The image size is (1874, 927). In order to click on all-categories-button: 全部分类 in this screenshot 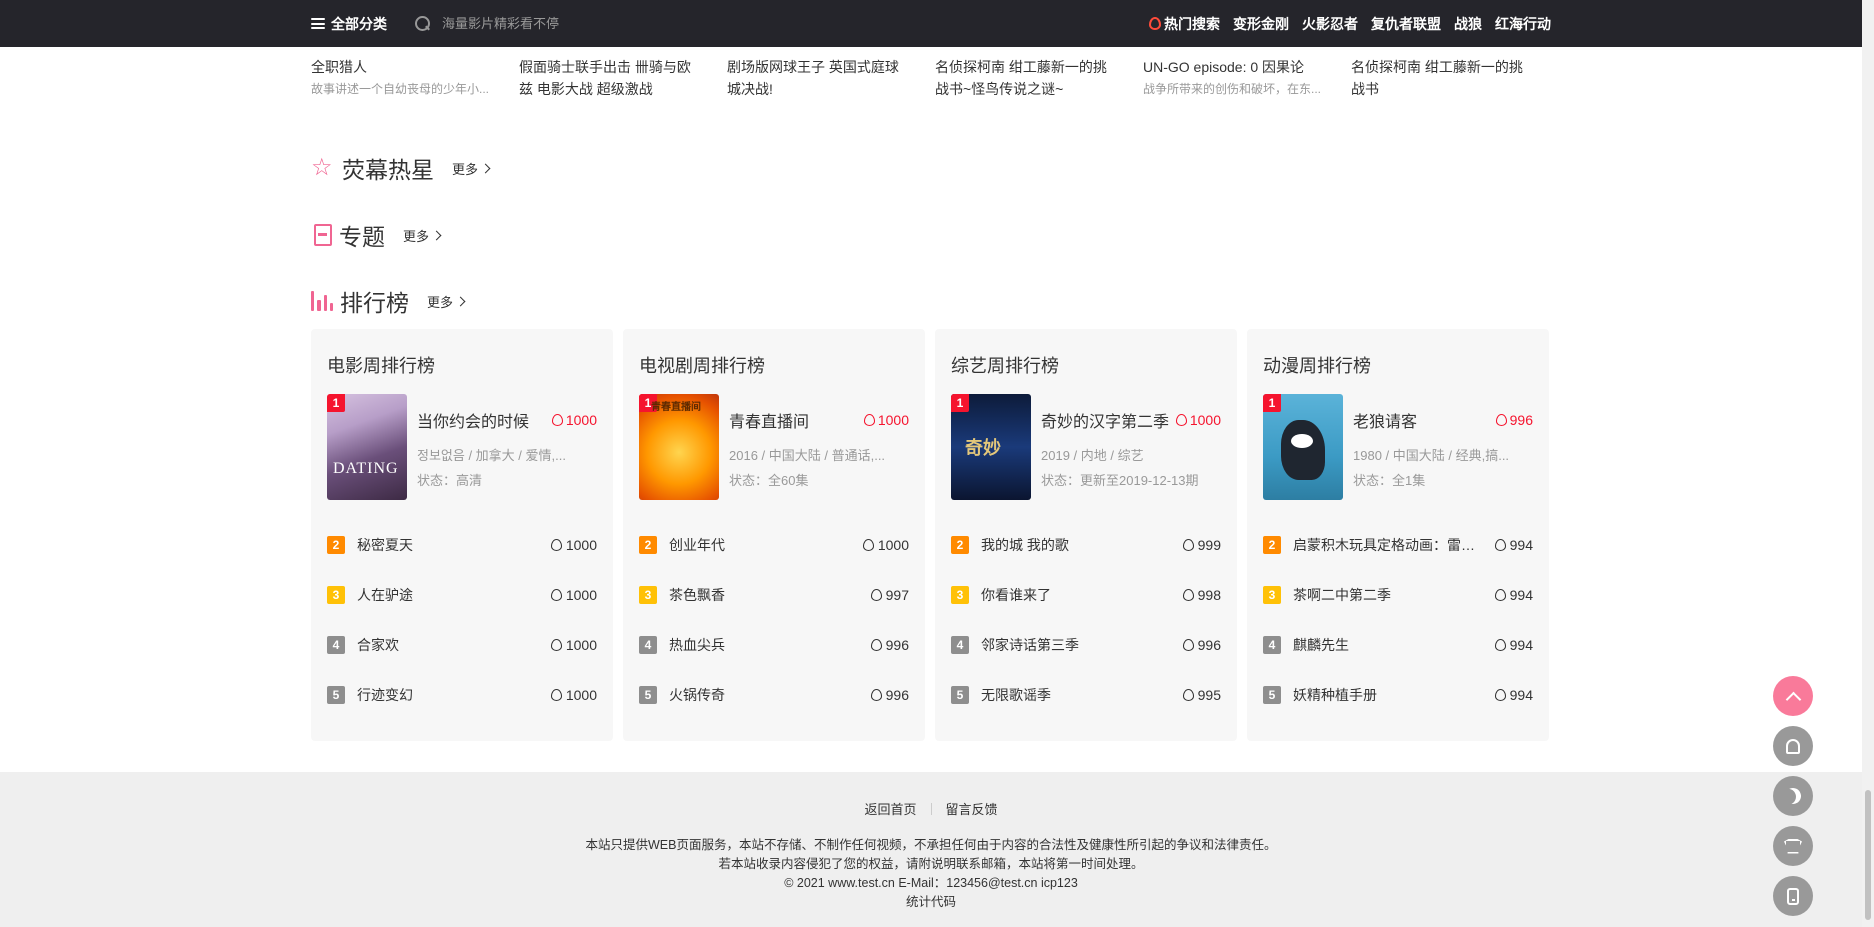, I will do `click(349, 24)`.